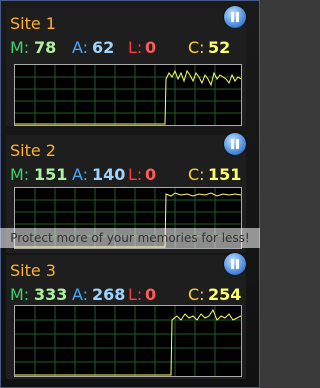 The height and width of the screenshot is (388, 320). What do you see at coordinates (130, 238) in the screenshot?
I see `watermark-banner: Protect more of your memories for less!` at bounding box center [130, 238].